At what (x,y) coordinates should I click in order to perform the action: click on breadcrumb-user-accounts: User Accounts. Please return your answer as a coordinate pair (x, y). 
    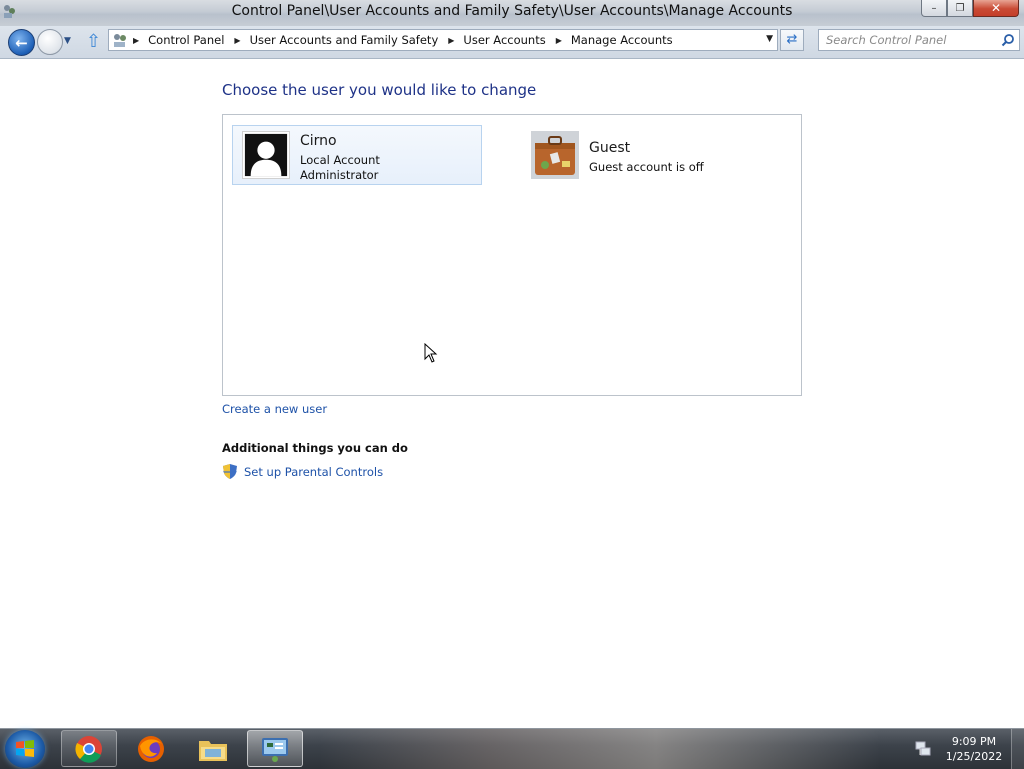
    Looking at the image, I should click on (504, 40).